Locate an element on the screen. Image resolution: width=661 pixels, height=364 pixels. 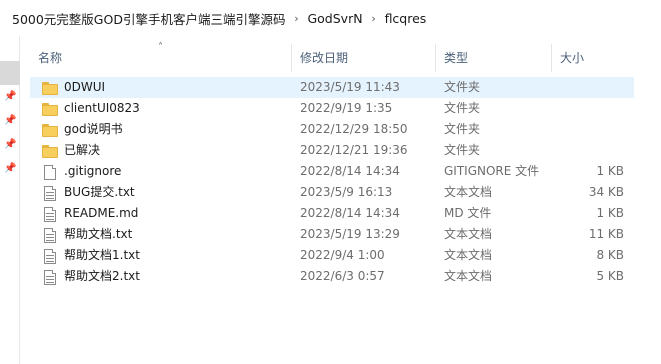
file-size: 5 KB is located at coordinates (610, 276).